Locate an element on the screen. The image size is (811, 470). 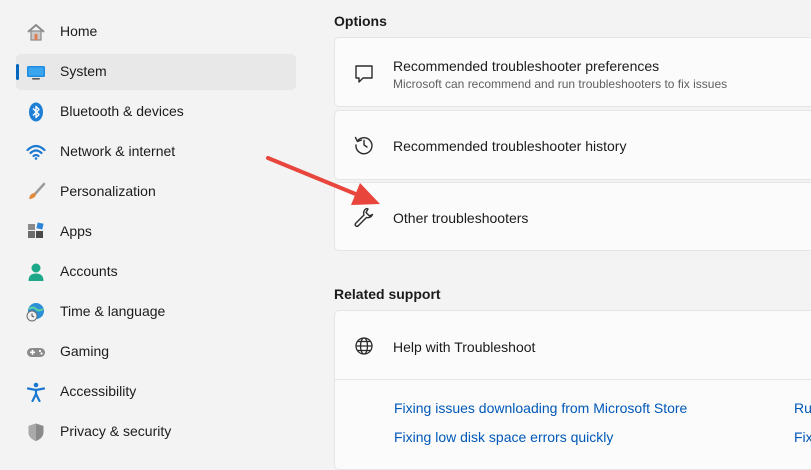
sidebar-item-label: Bluetooth & devices is located at coordinates (122, 111).